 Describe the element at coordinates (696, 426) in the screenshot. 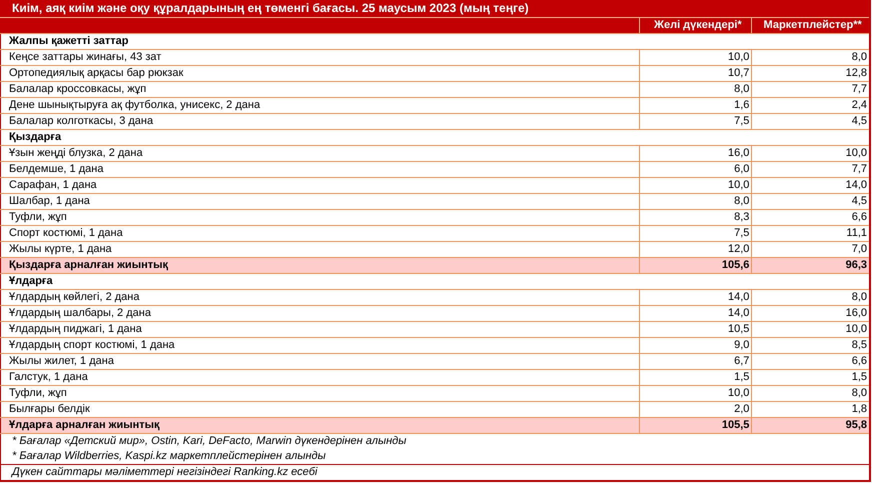

I see `total-value: 105,5` at that location.